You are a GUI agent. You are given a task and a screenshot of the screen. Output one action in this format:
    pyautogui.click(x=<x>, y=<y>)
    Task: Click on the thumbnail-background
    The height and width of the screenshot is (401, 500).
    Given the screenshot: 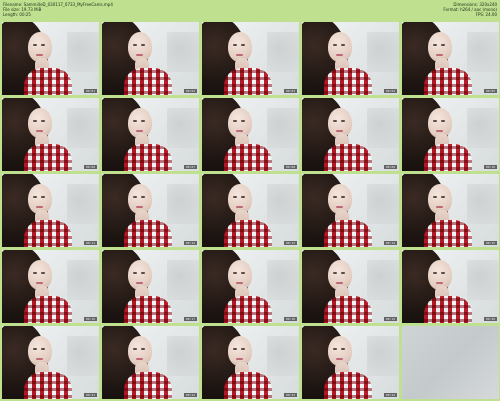 What is the action you would take?
    pyautogui.click(x=450, y=362)
    